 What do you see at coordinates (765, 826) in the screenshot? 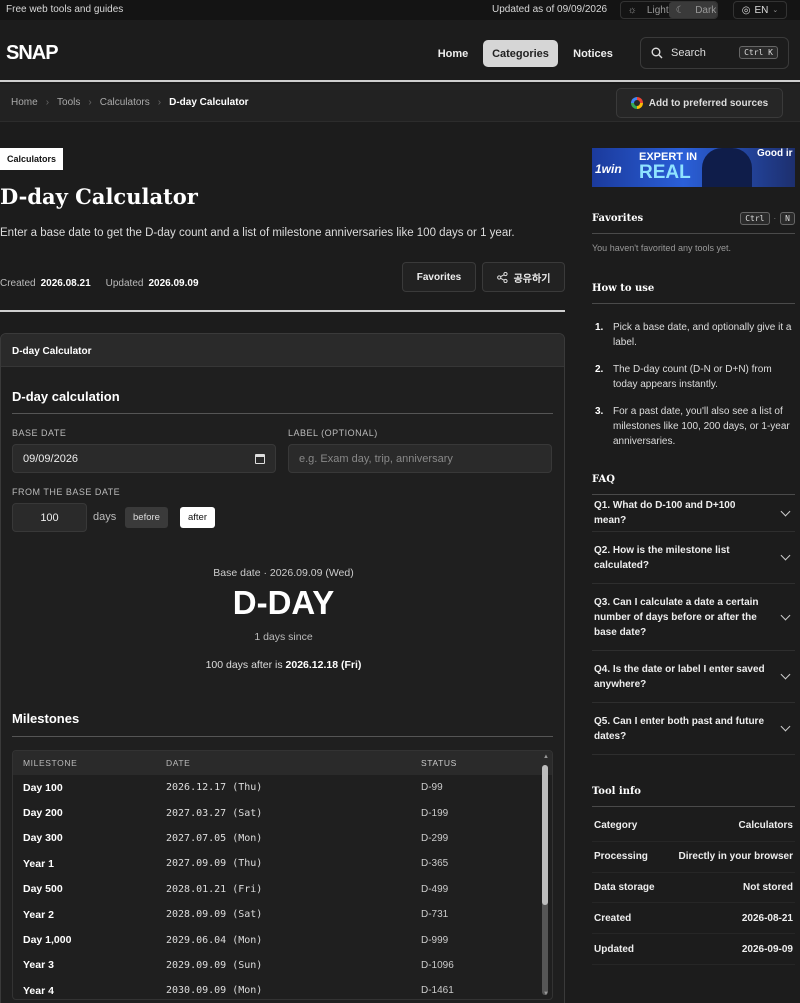
I see `toolinfo-value: Calculators` at bounding box center [765, 826].